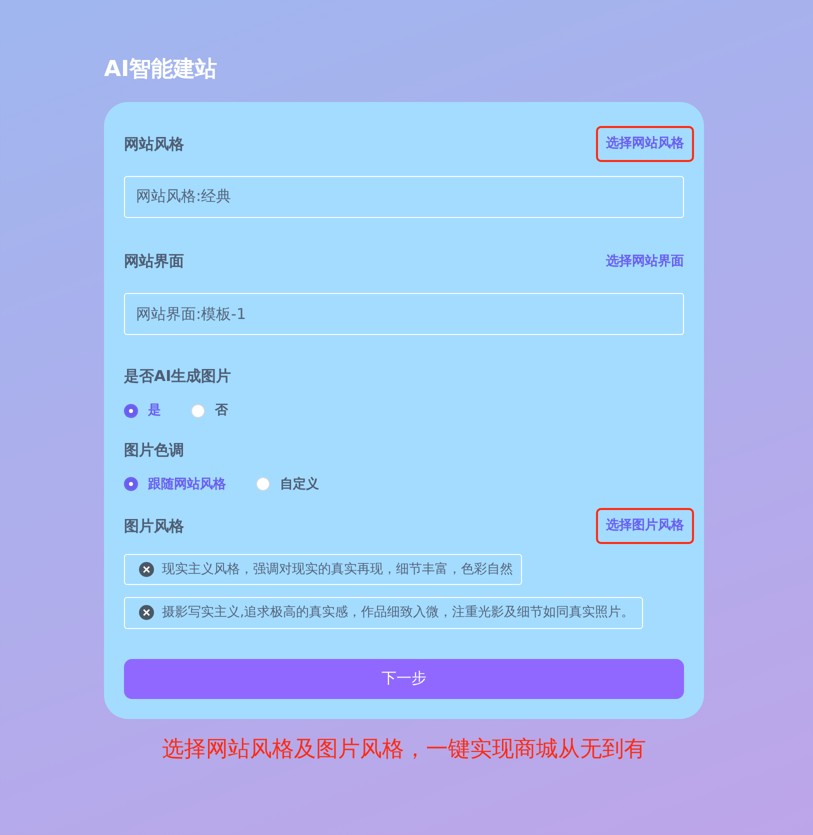  What do you see at coordinates (645, 526) in the screenshot?
I see `select-link: 选择图片风格` at bounding box center [645, 526].